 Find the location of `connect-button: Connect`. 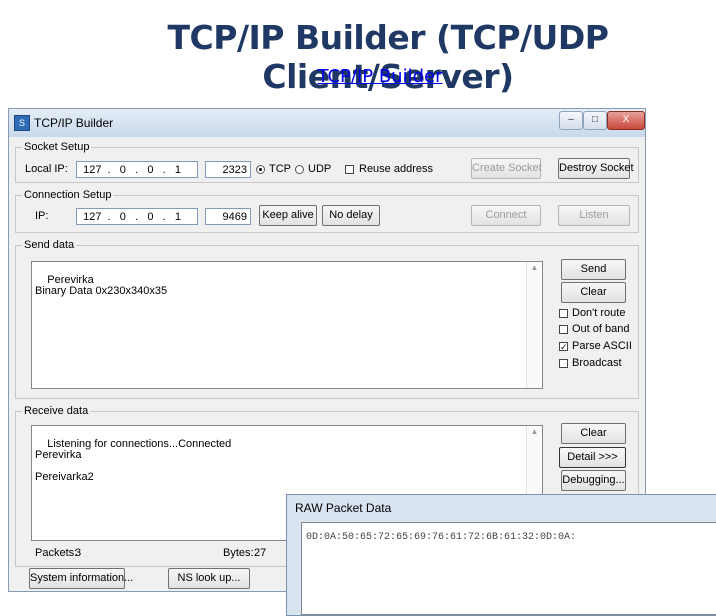

connect-button: Connect is located at coordinates (506, 215).